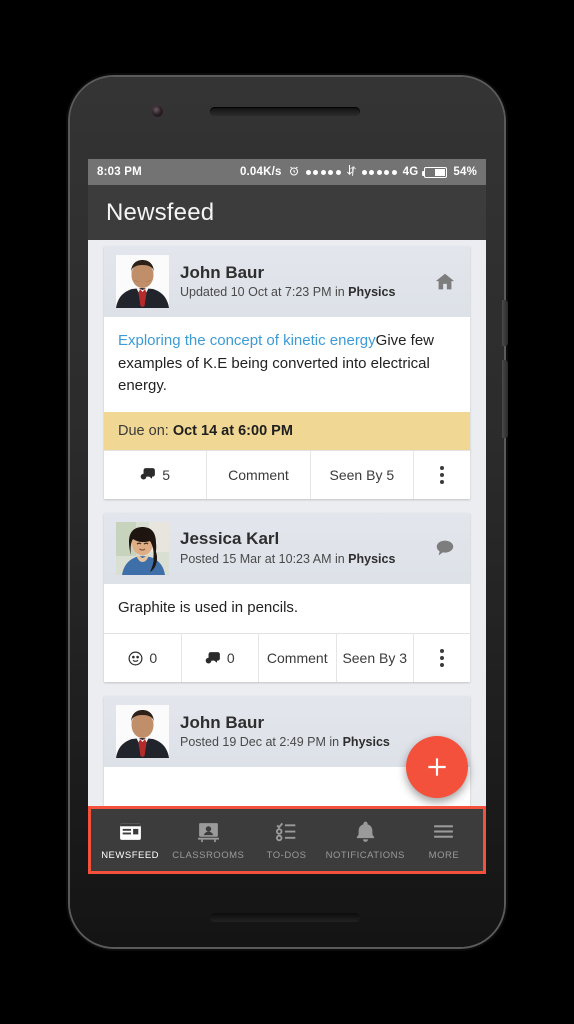 This screenshot has width=574, height=1024. Describe the element at coordinates (130, 855) in the screenshot. I see `nav-label: NEWSFEED` at that location.